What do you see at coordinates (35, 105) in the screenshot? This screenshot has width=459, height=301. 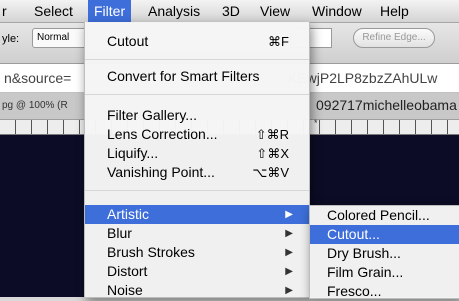 I see `document-tab: pg @ 100% (R` at bounding box center [35, 105].